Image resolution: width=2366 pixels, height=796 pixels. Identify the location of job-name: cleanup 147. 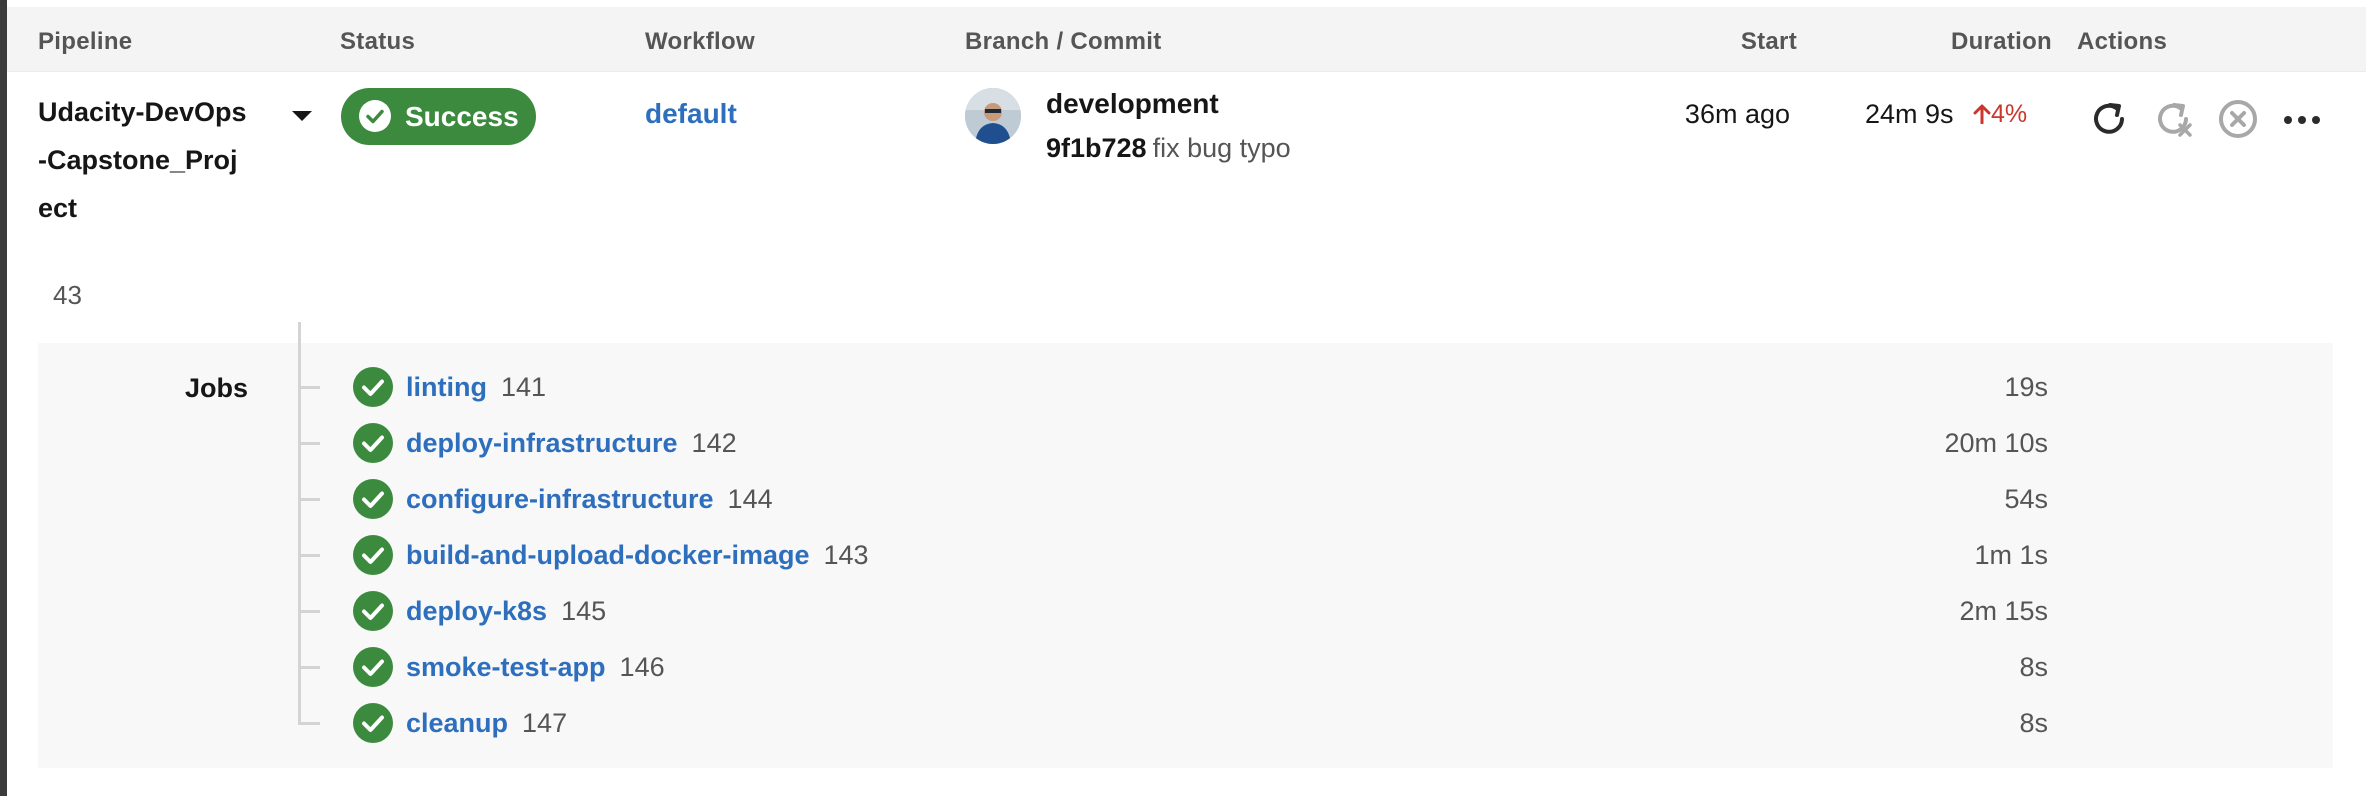
(486, 723).